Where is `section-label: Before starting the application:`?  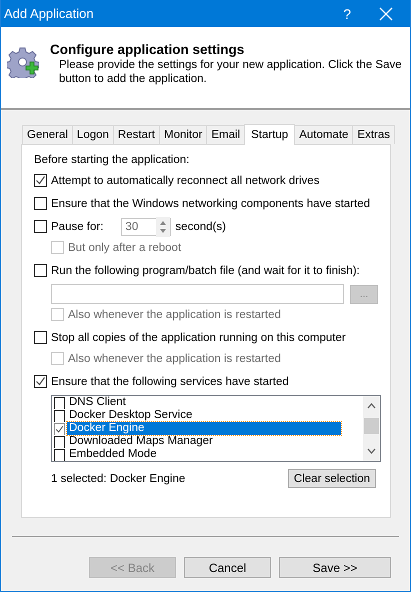 section-label: Before starting the application: is located at coordinates (112, 160).